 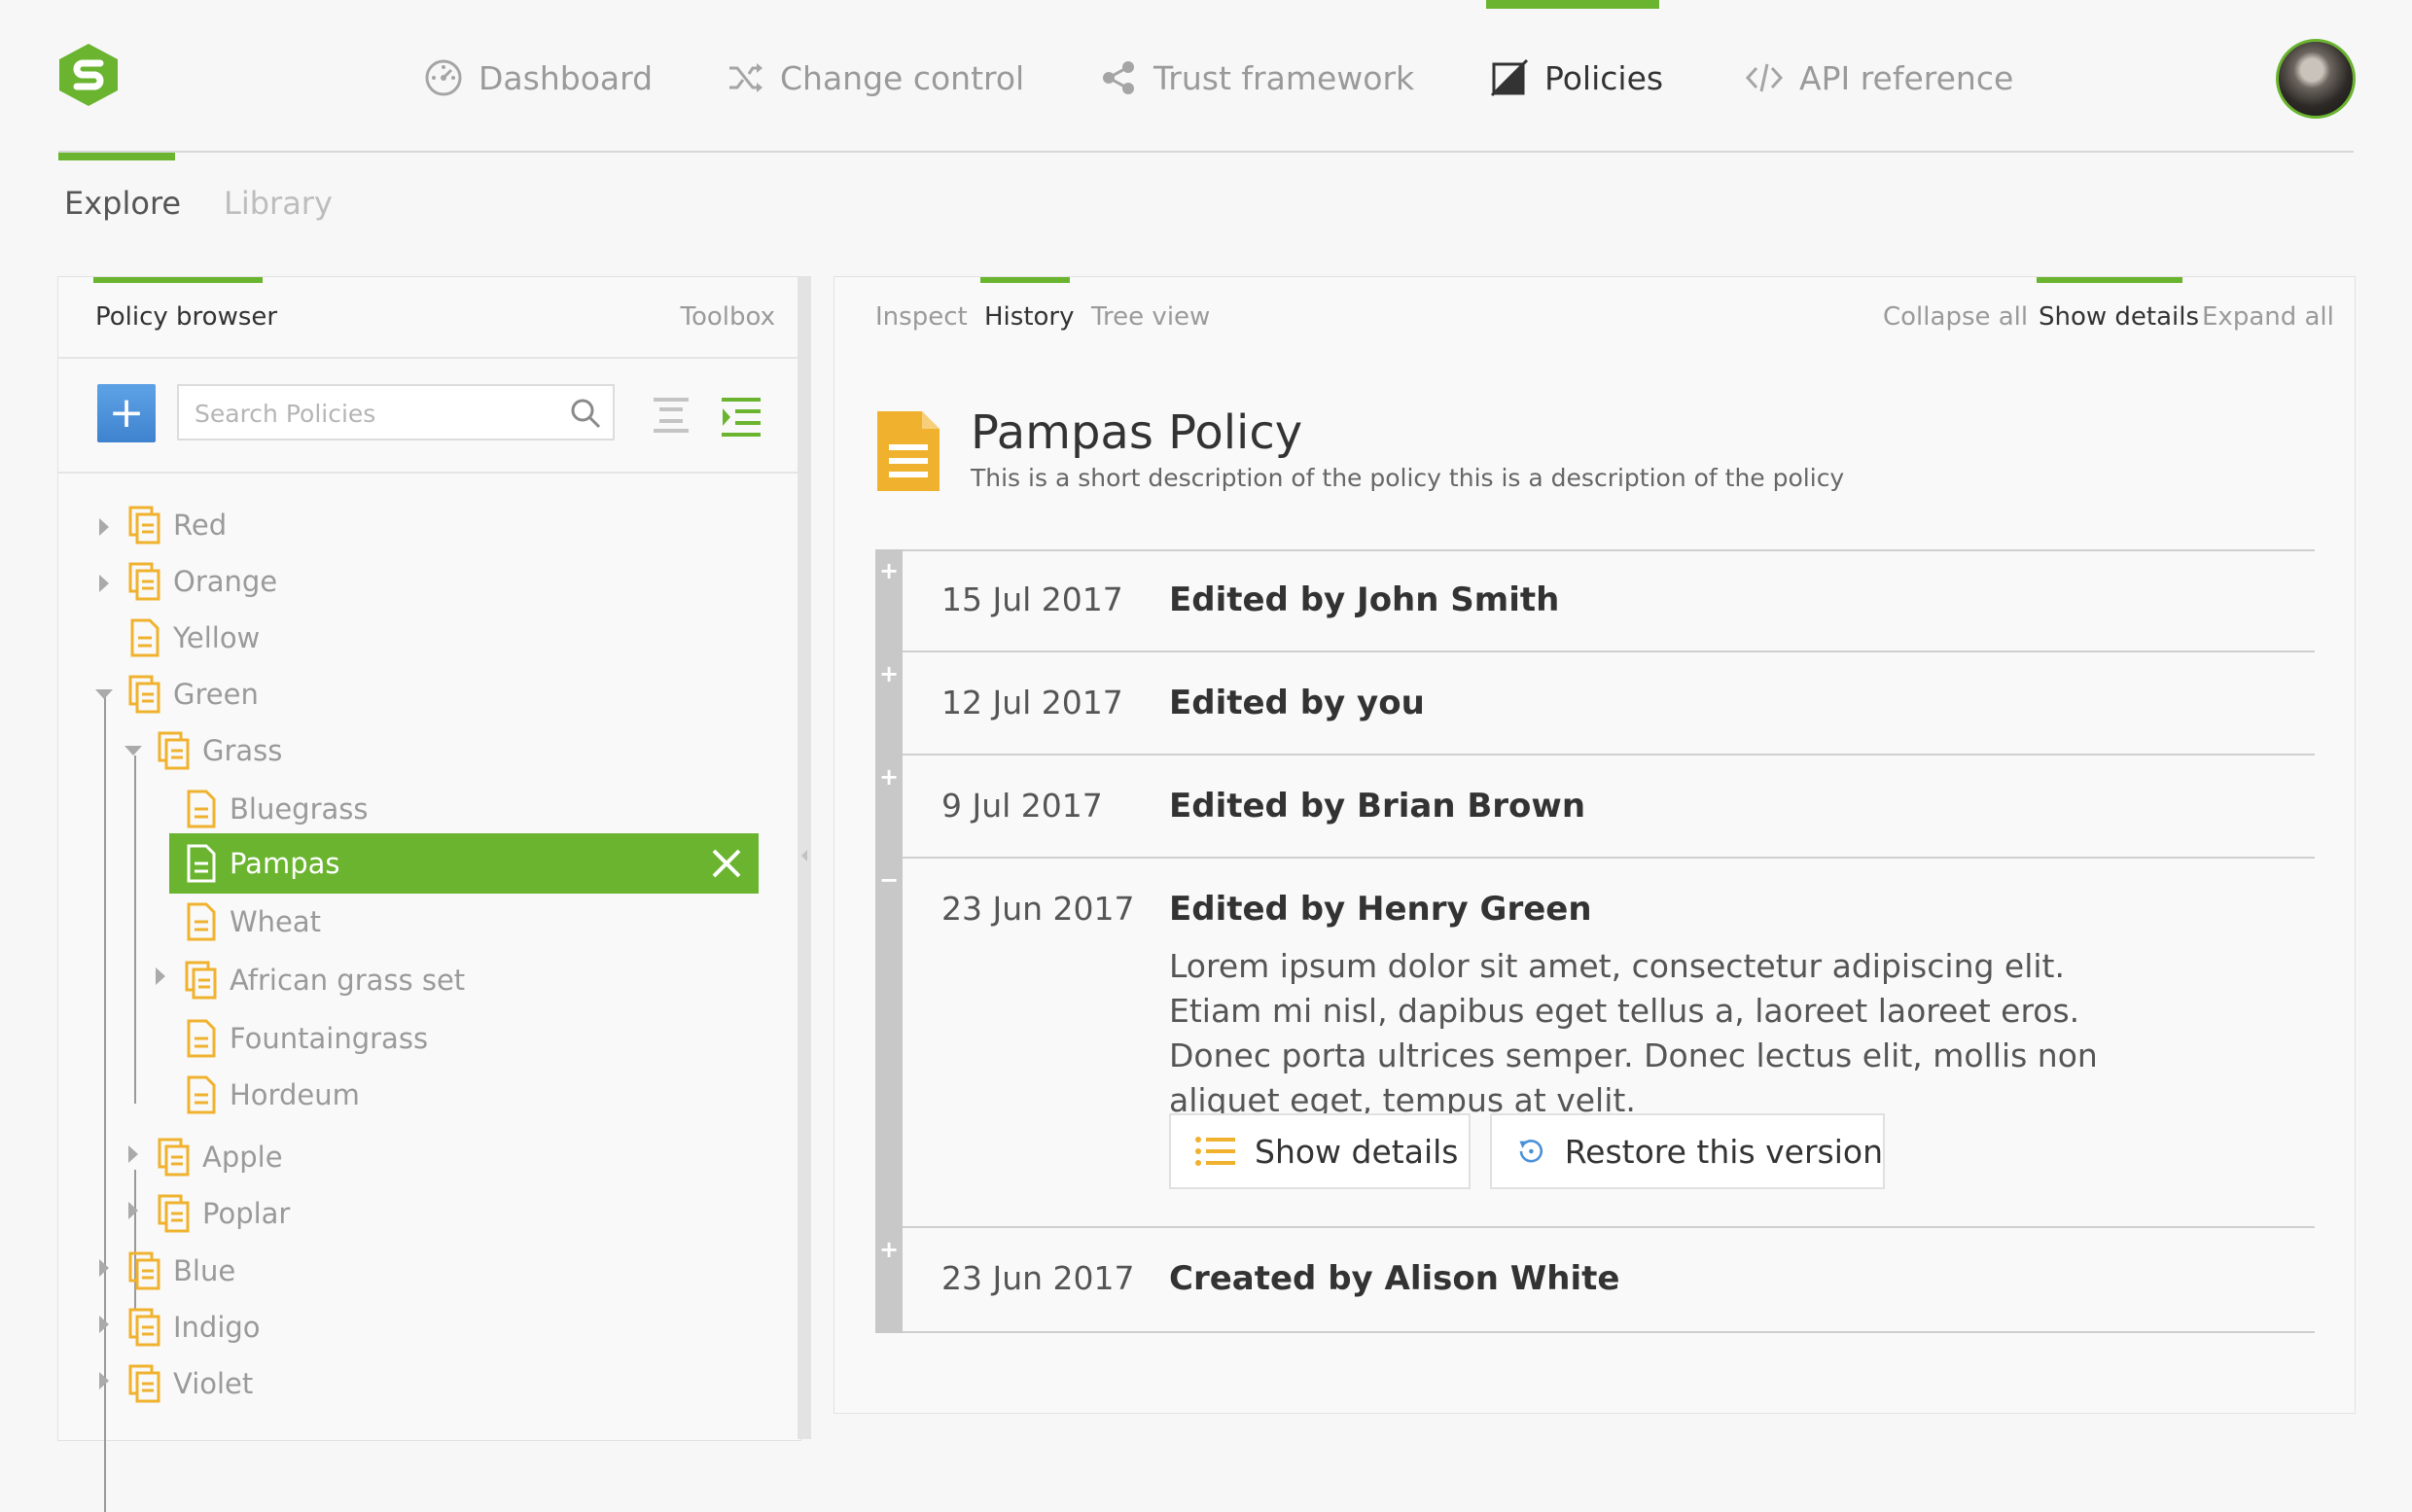 I want to click on subtab-explore: Explore, so click(x=122, y=203).